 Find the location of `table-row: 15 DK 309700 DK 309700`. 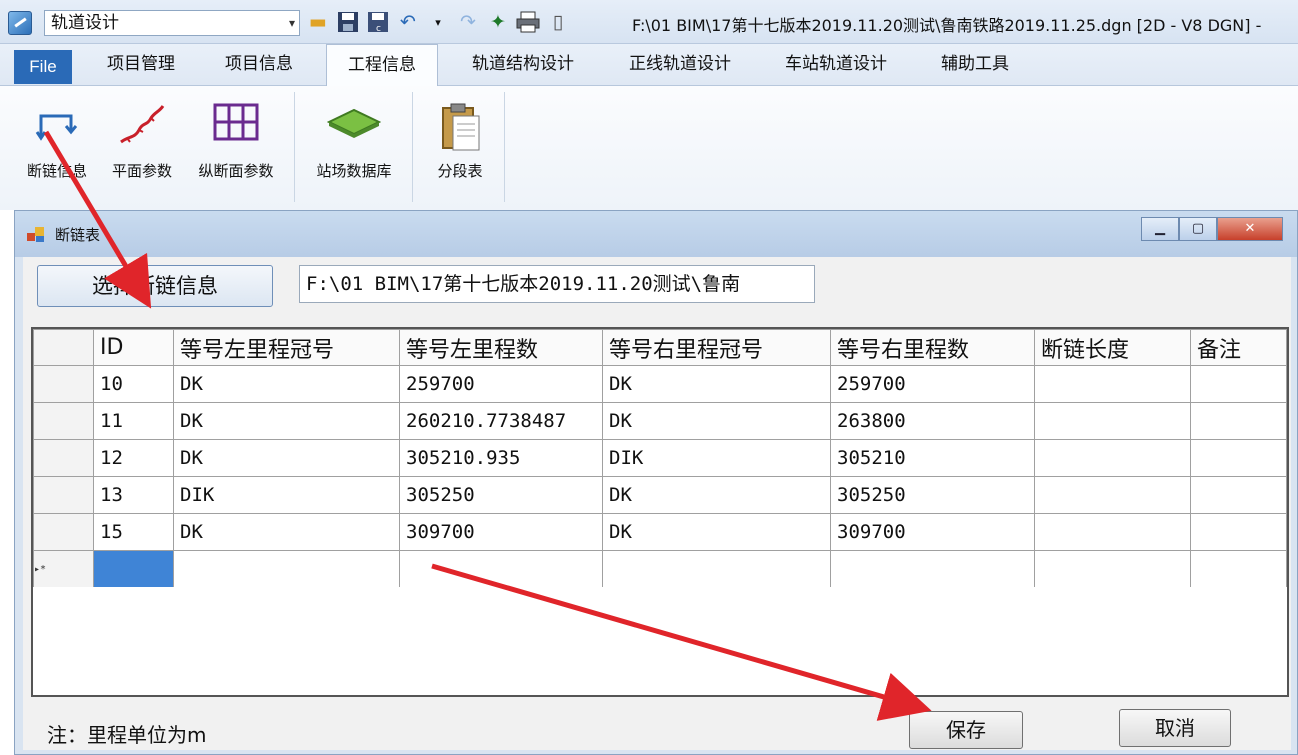

table-row: 15 DK 309700 DK 309700 is located at coordinates (660, 532).